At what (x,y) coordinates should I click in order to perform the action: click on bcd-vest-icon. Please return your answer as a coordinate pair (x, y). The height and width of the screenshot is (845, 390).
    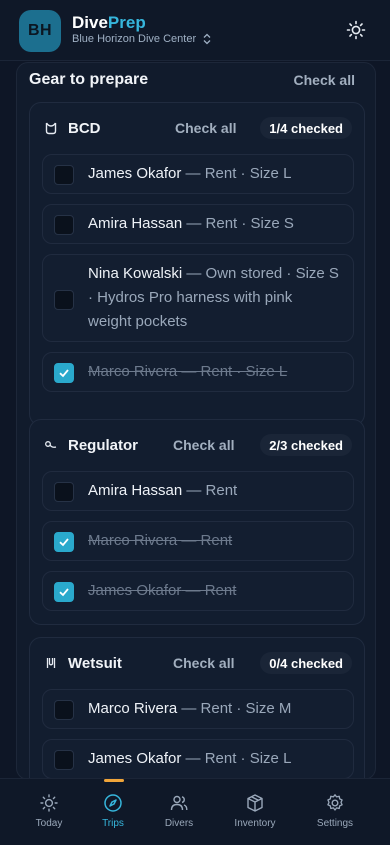
    Looking at the image, I should click on (51, 128).